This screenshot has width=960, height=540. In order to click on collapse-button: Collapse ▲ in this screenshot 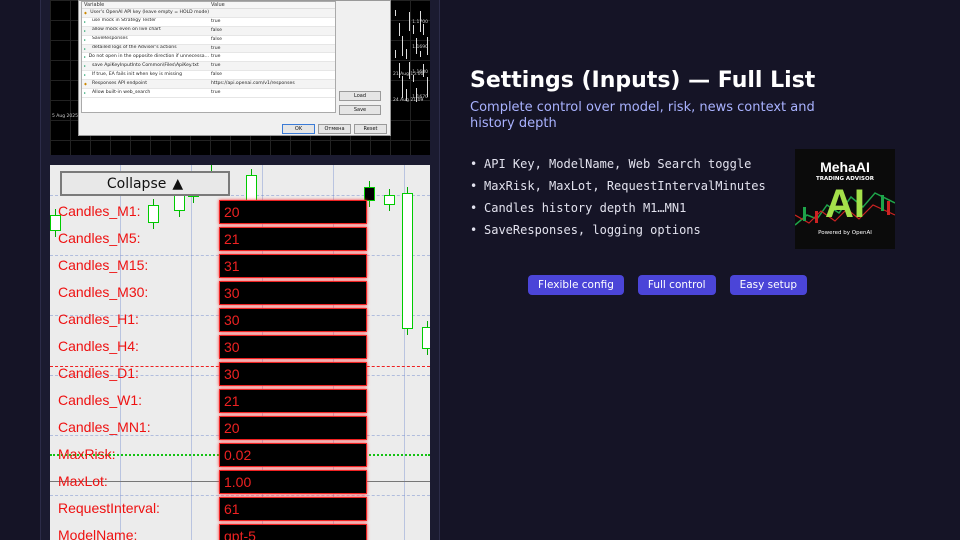, I will do `click(145, 183)`.